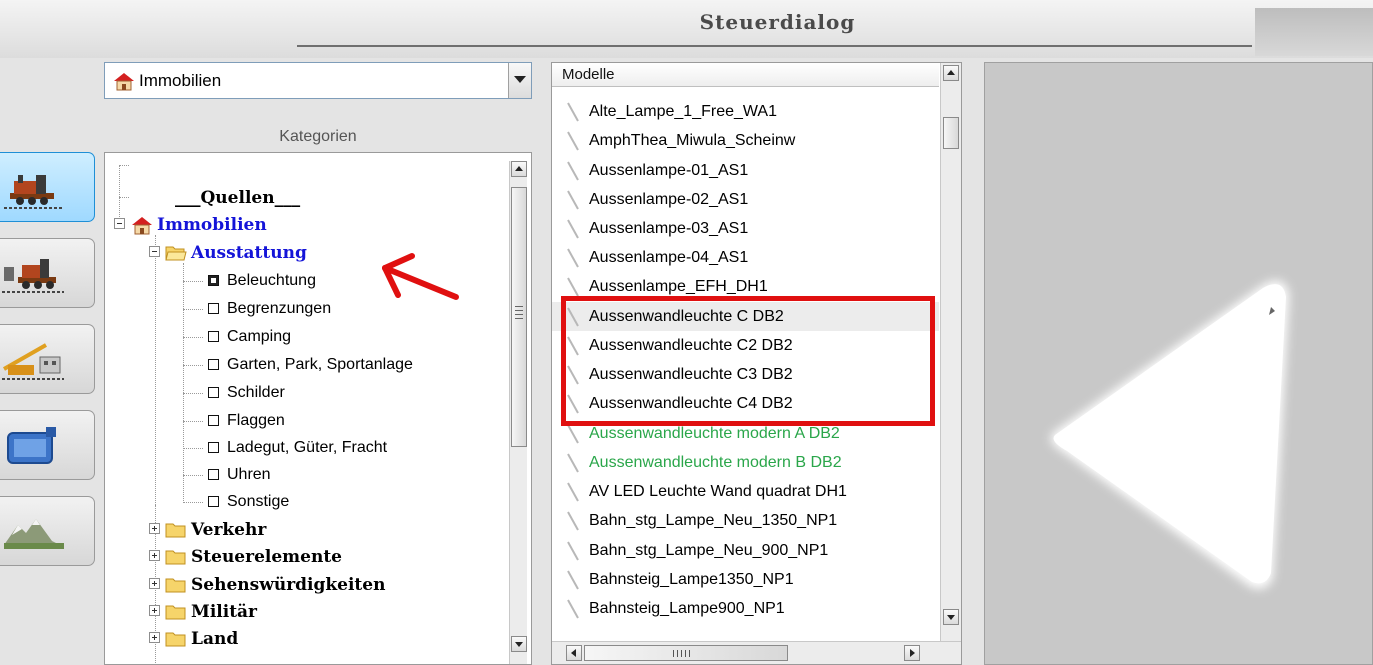  What do you see at coordinates (259, 336) in the screenshot?
I see `tree-item-label: Camping` at bounding box center [259, 336].